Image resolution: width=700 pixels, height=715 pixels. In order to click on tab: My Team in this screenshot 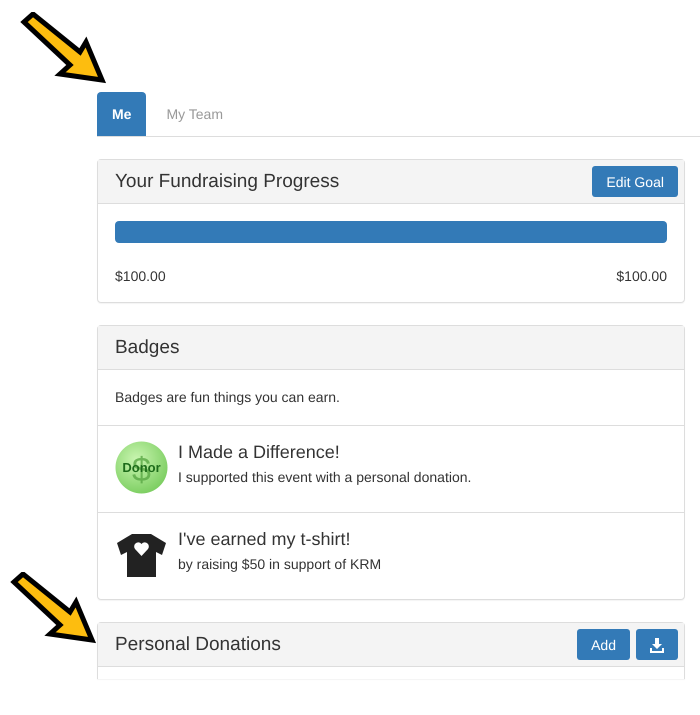, I will do `click(194, 114)`.